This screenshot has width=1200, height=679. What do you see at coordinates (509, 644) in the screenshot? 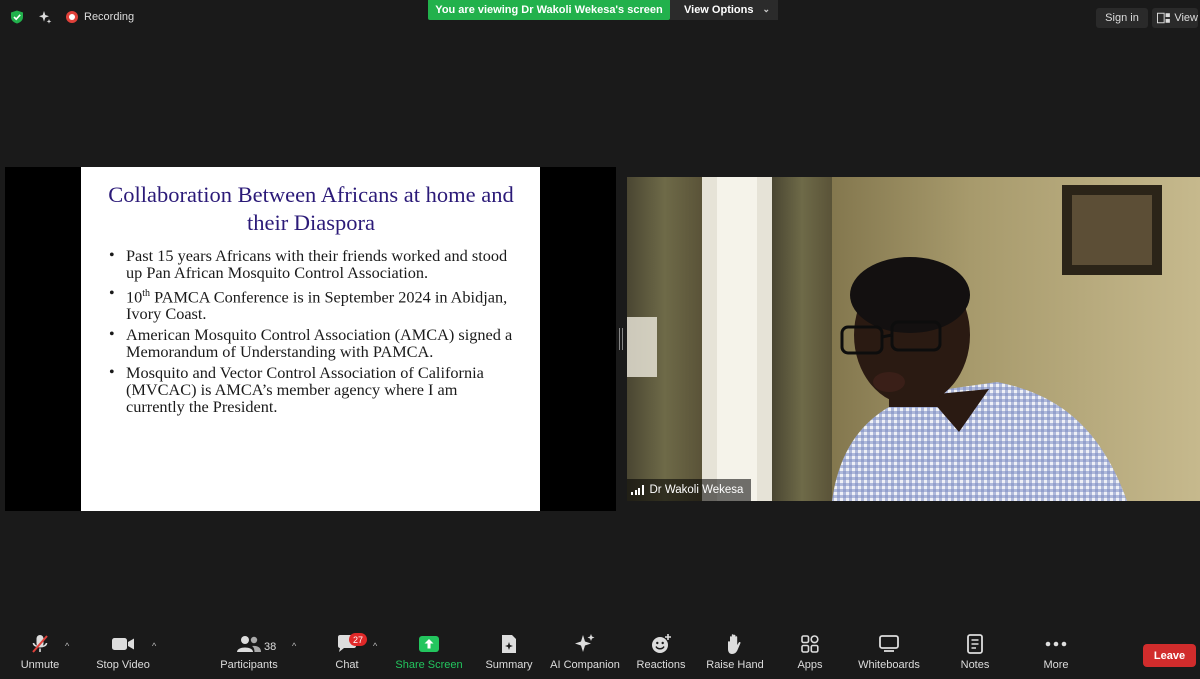
I see `summary-document-icon` at bounding box center [509, 644].